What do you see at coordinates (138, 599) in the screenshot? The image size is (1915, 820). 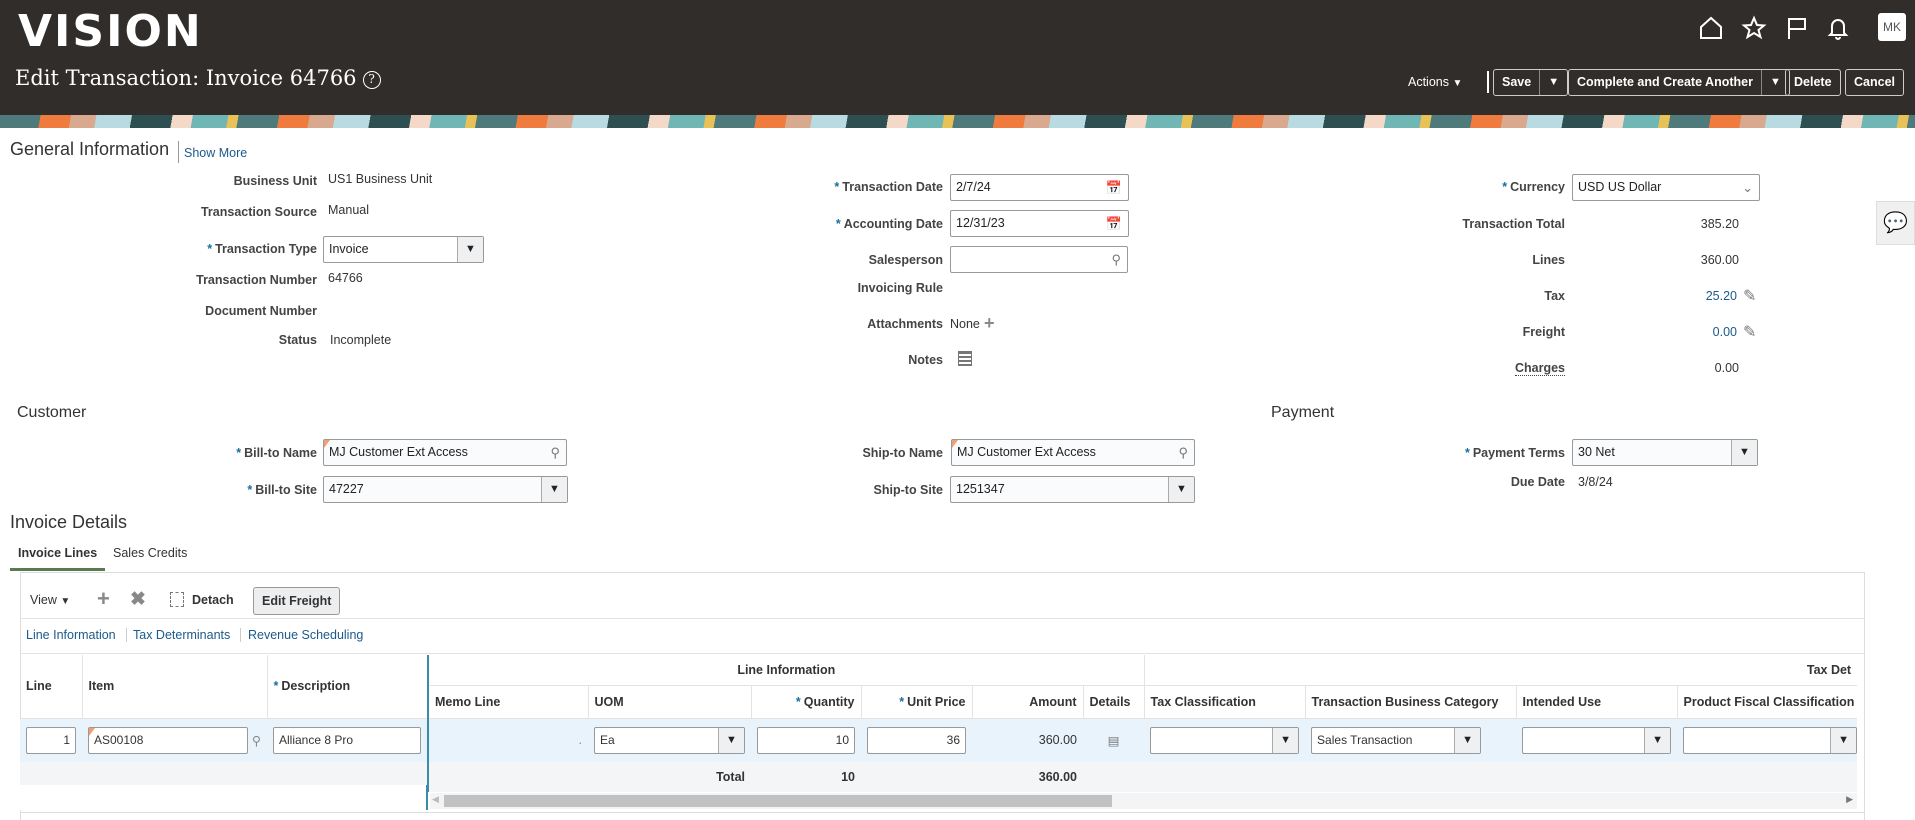 I see `delete-row-x-icon: ✖` at bounding box center [138, 599].